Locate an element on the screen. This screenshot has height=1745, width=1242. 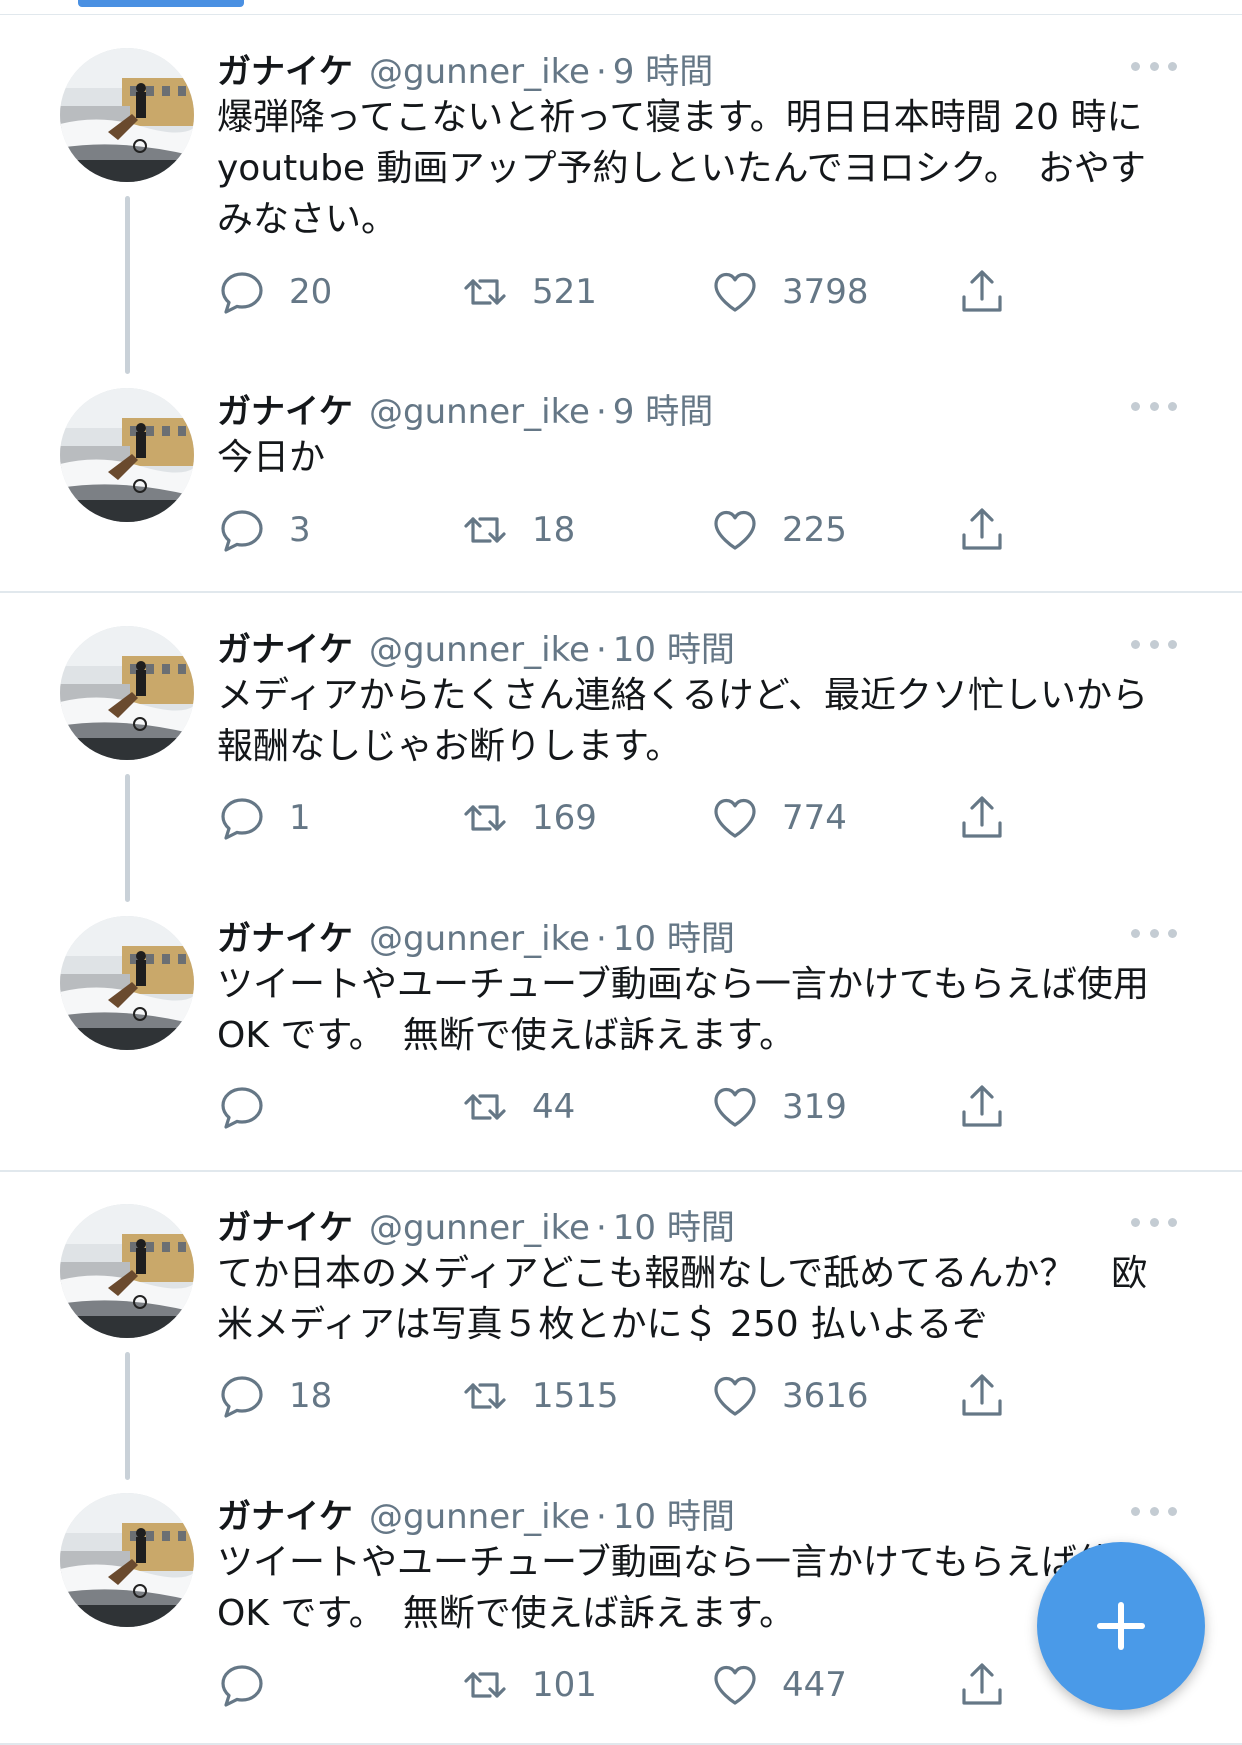
action-bar: 18 1515 3616 is located at coordinates (617, 1396).